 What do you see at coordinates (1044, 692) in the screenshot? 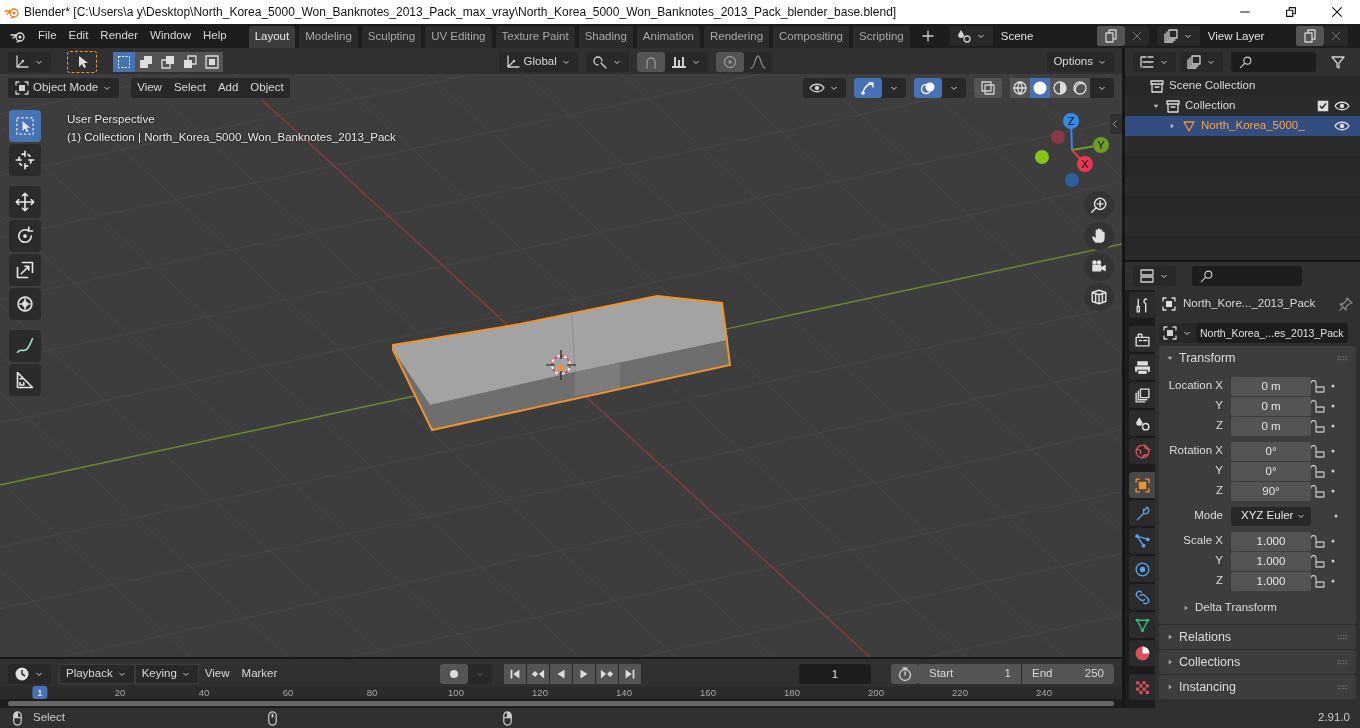
I see `frame-number: 240` at bounding box center [1044, 692].